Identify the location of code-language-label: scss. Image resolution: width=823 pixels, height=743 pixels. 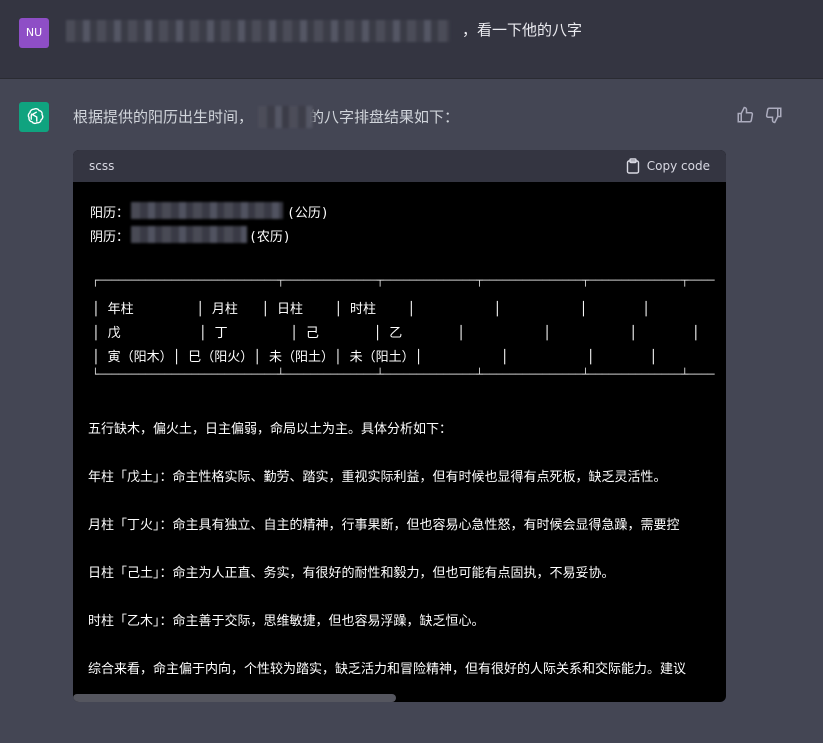
(102, 166).